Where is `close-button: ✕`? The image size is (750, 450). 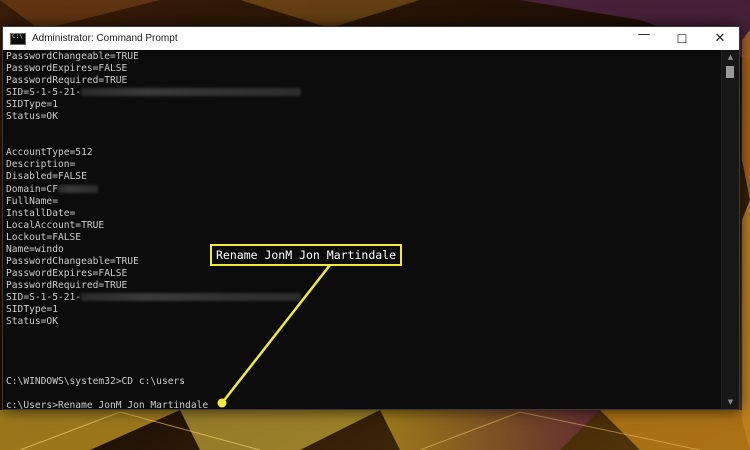
close-button: ✕ is located at coordinates (720, 38).